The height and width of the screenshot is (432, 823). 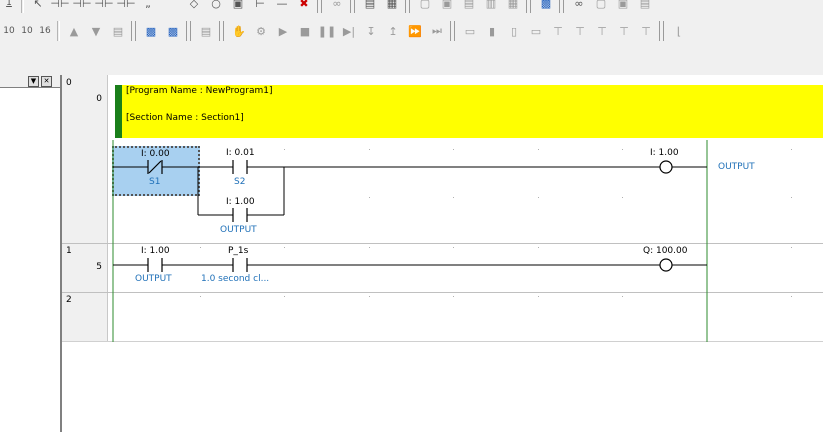 What do you see at coordinates (645, 6) in the screenshot?
I see `view-icon-3: ▤` at bounding box center [645, 6].